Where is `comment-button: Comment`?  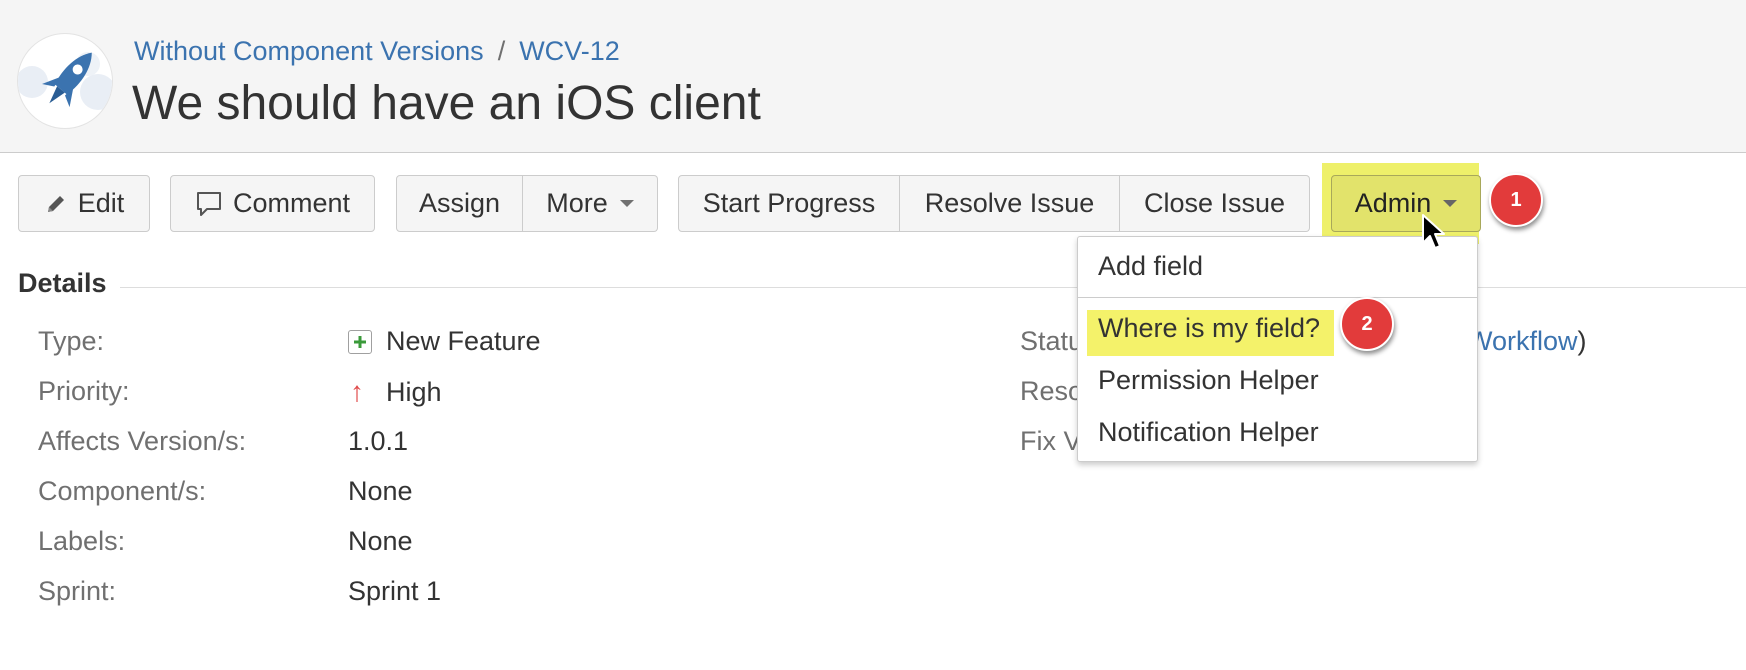
comment-button: Comment is located at coordinates (272, 203).